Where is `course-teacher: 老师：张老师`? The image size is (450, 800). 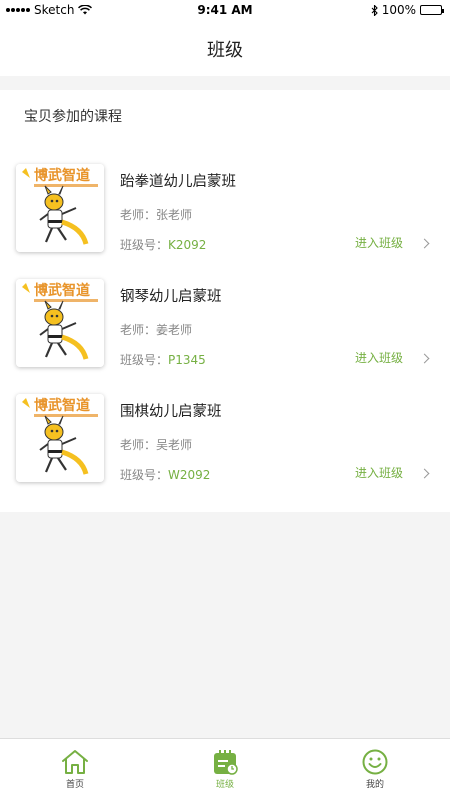
course-teacher: 老师：张老师 is located at coordinates (156, 214).